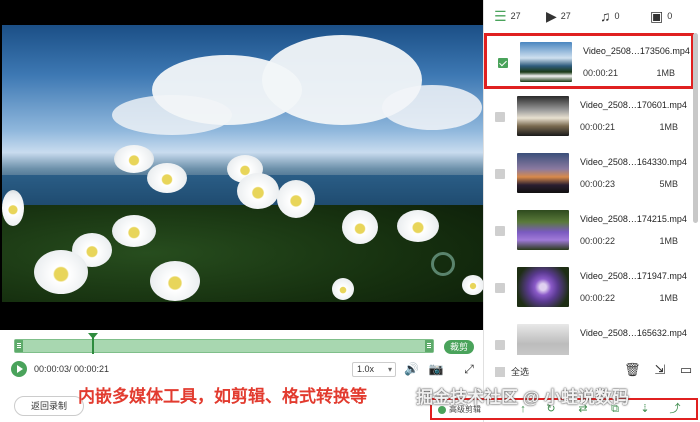 This screenshot has width=700, height=422. What do you see at coordinates (49, 406) in the screenshot?
I see `back-to-record-button: 返回录制` at bounding box center [49, 406].